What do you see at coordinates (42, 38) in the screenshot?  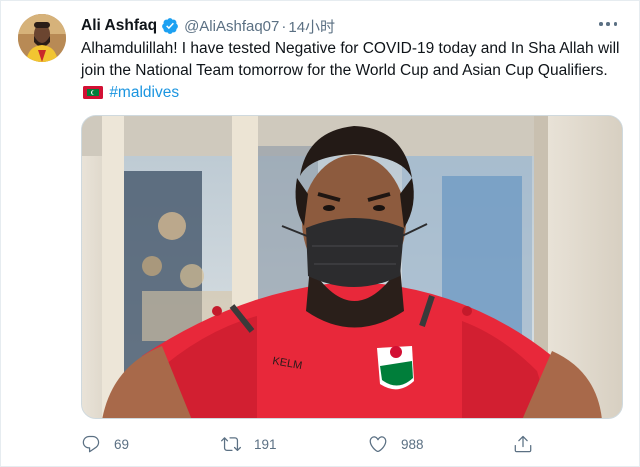 I see `avatar` at bounding box center [42, 38].